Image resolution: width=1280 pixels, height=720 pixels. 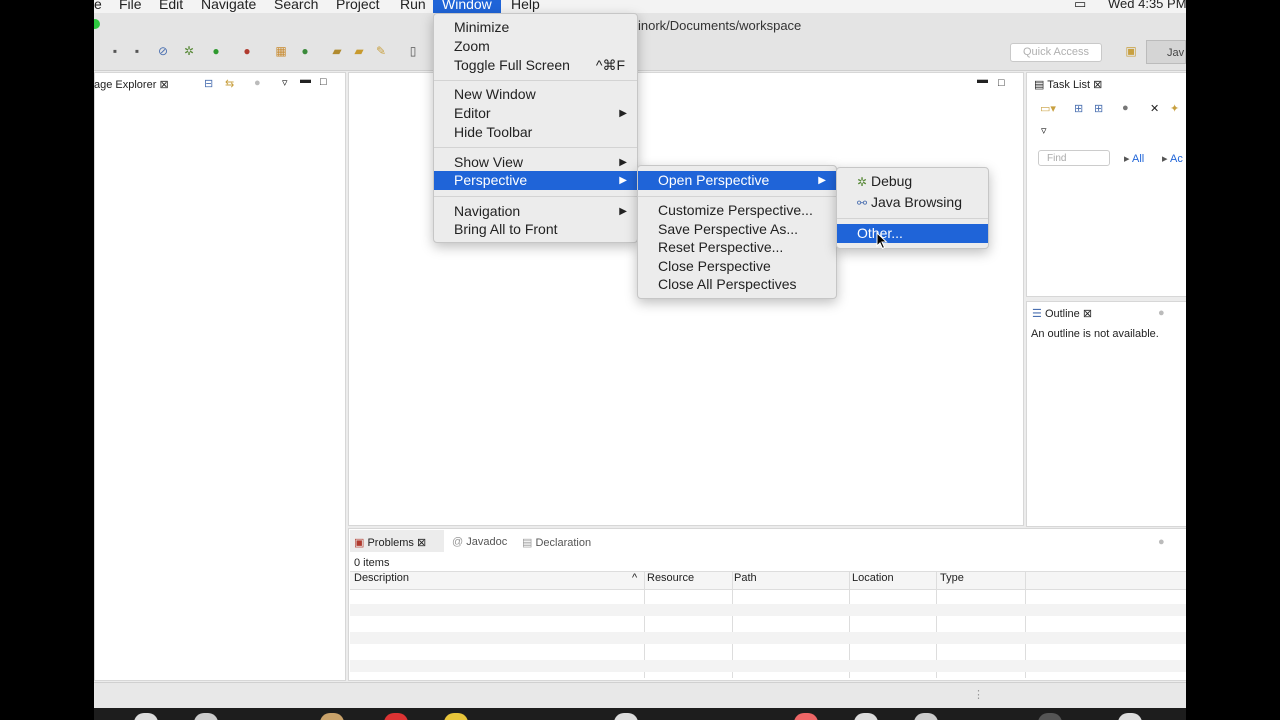 I want to click on view-menu-icon: ▿, so click(x=285, y=82).